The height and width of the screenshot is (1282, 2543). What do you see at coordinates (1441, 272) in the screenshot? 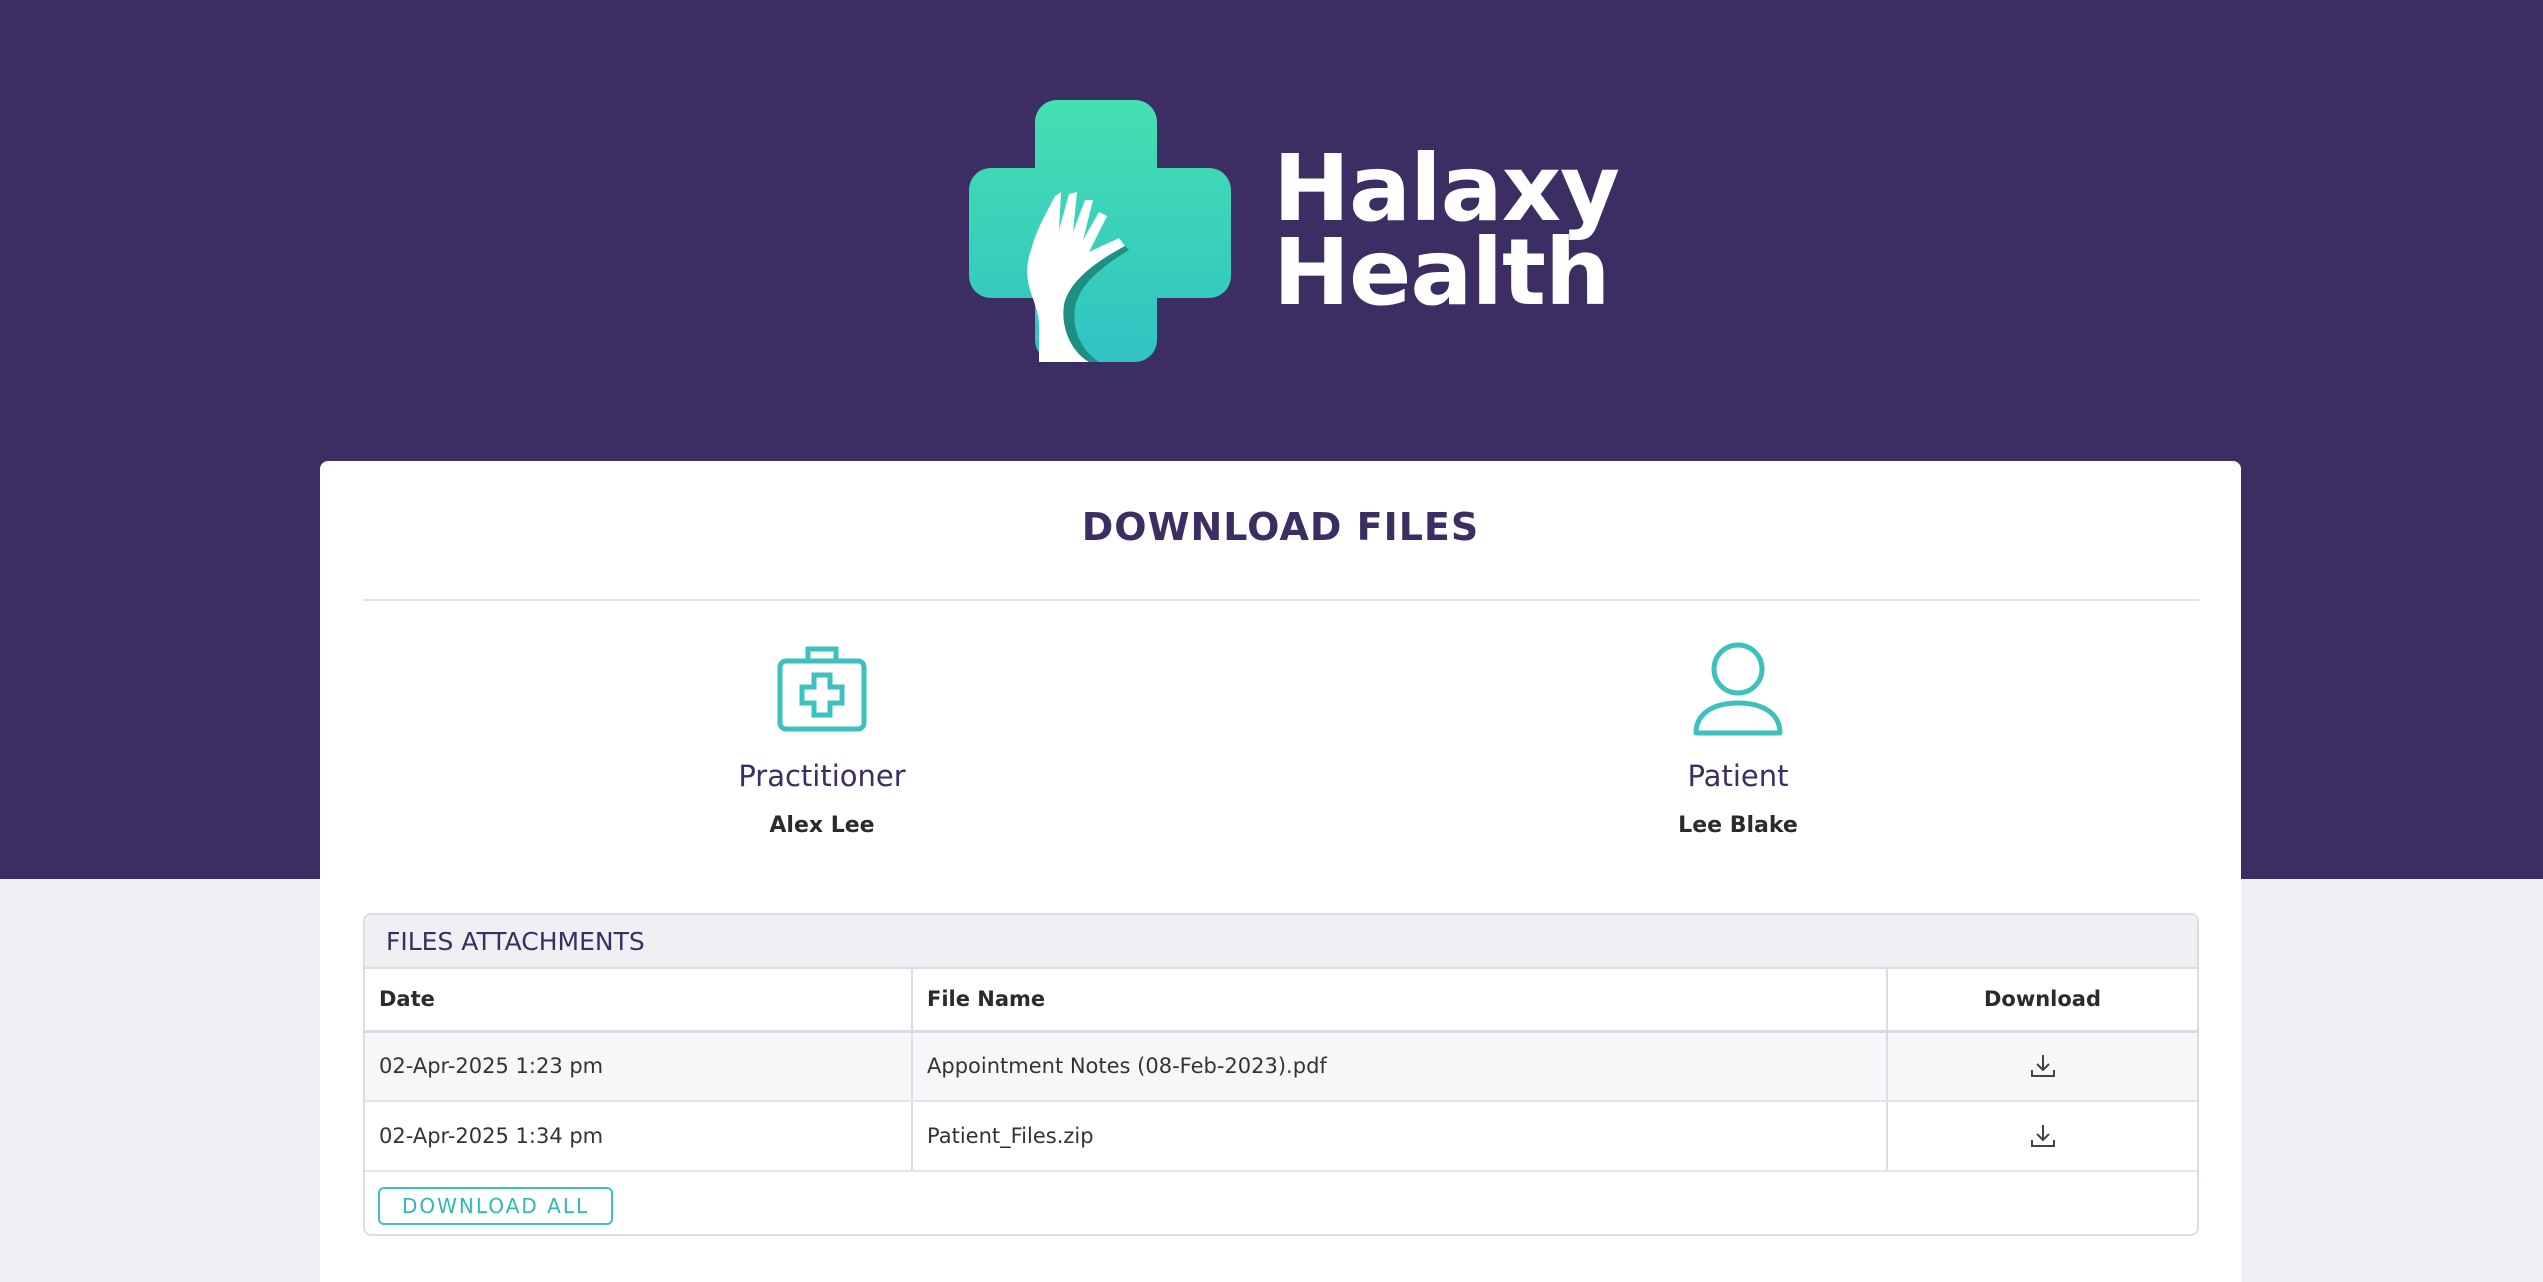
I see `brand-name-line2: Health` at bounding box center [1441, 272].